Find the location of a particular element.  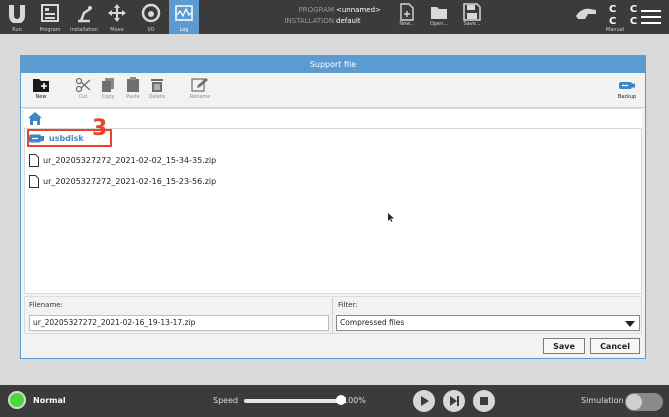

filter-value: Compressed files is located at coordinates (372, 322).